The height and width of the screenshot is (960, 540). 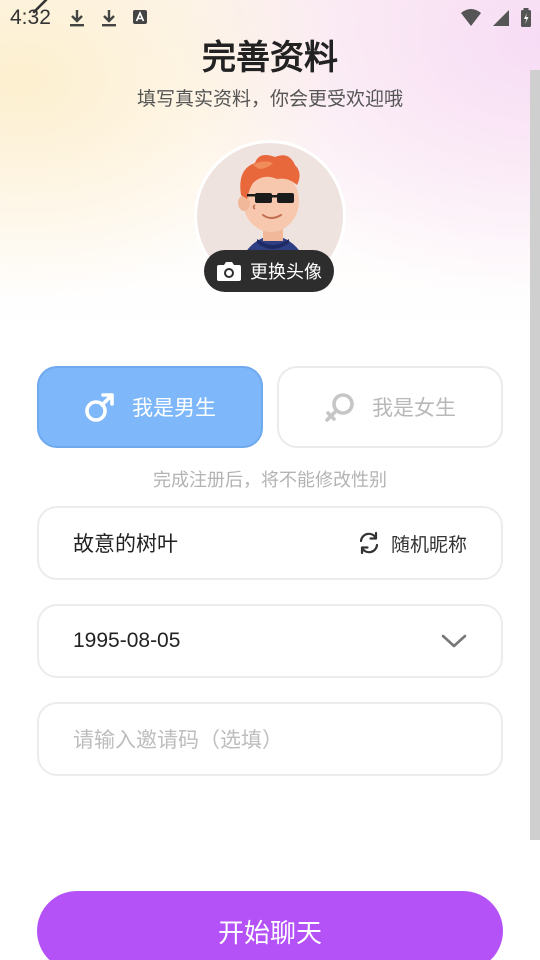 I want to click on status-system-icons, so click(x=496, y=18).